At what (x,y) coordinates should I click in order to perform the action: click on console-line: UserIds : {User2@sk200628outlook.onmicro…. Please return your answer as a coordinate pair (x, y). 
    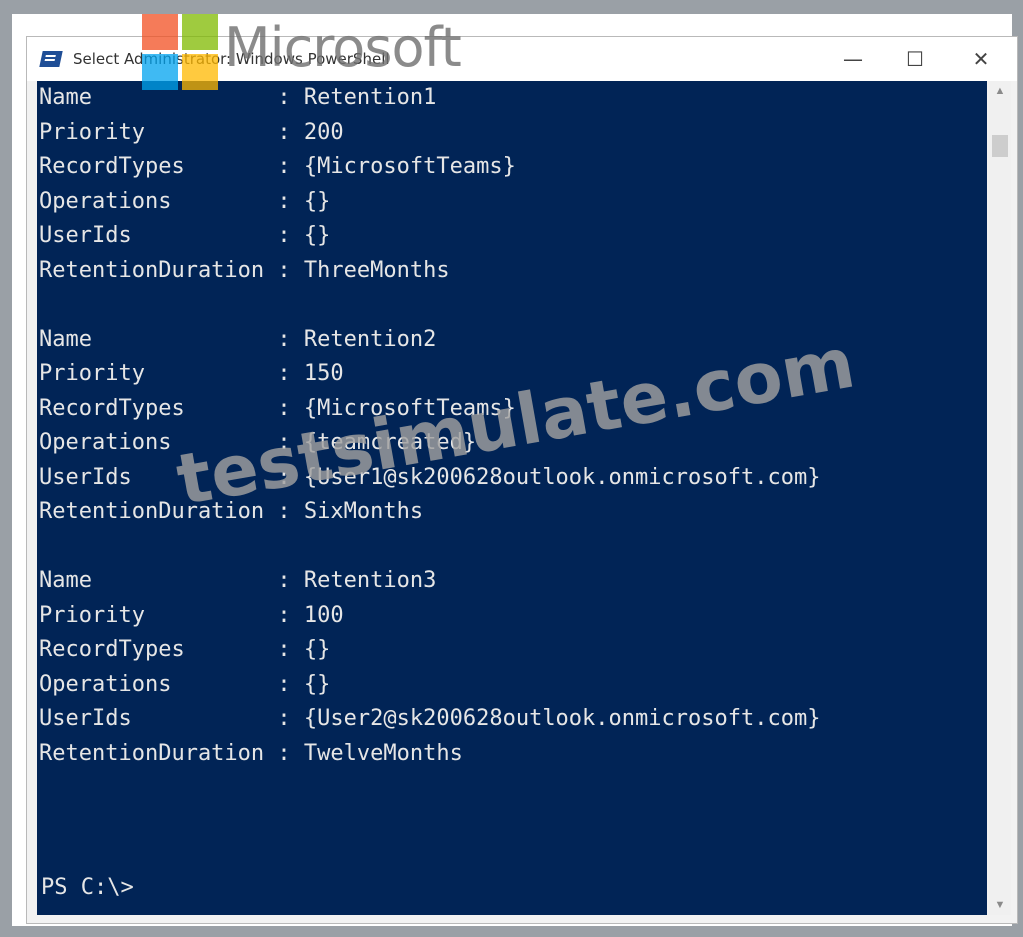
    Looking at the image, I should click on (430, 718).